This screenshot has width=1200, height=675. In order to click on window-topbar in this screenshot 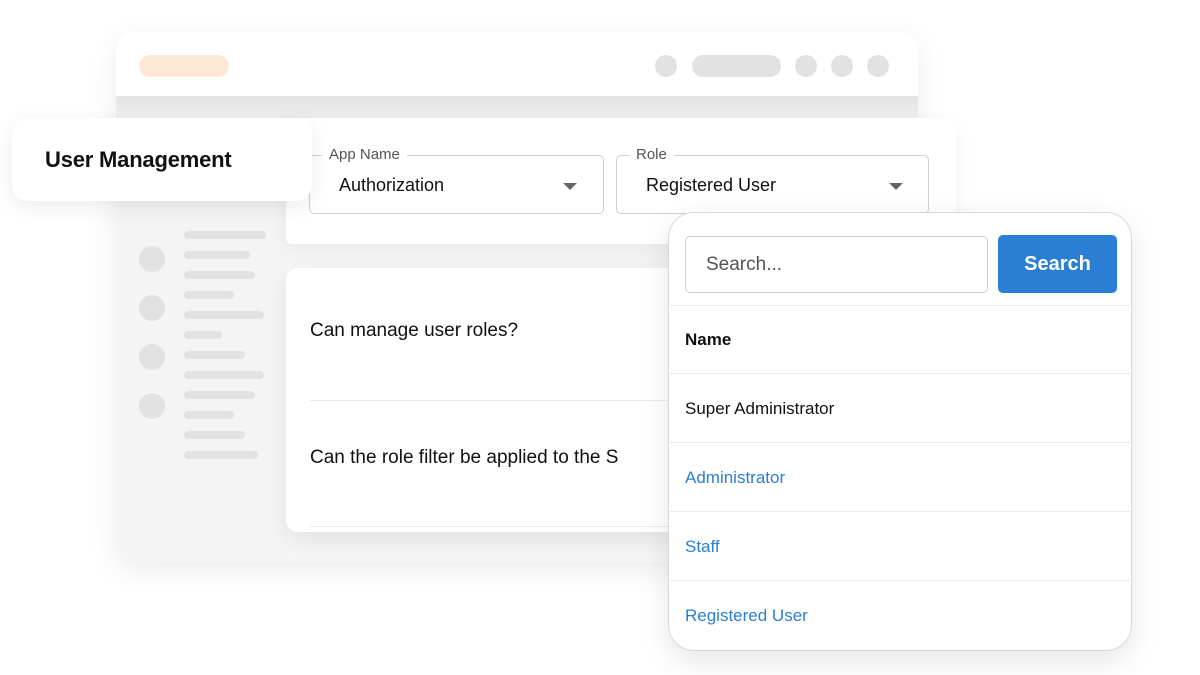, I will do `click(517, 64)`.